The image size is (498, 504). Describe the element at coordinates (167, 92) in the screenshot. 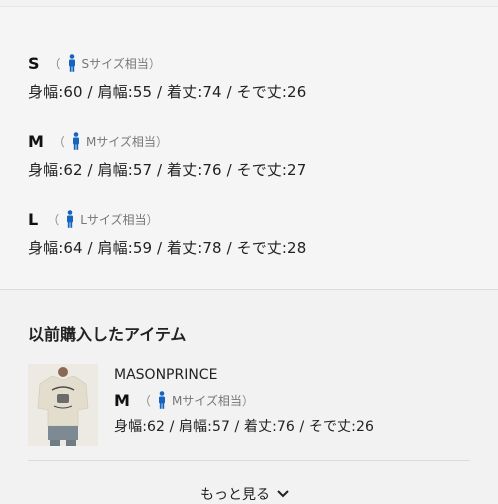

I see `size-measurements: 身幅:60 / 肩幅:55 / 着丈:74 / そで丈:26` at that location.